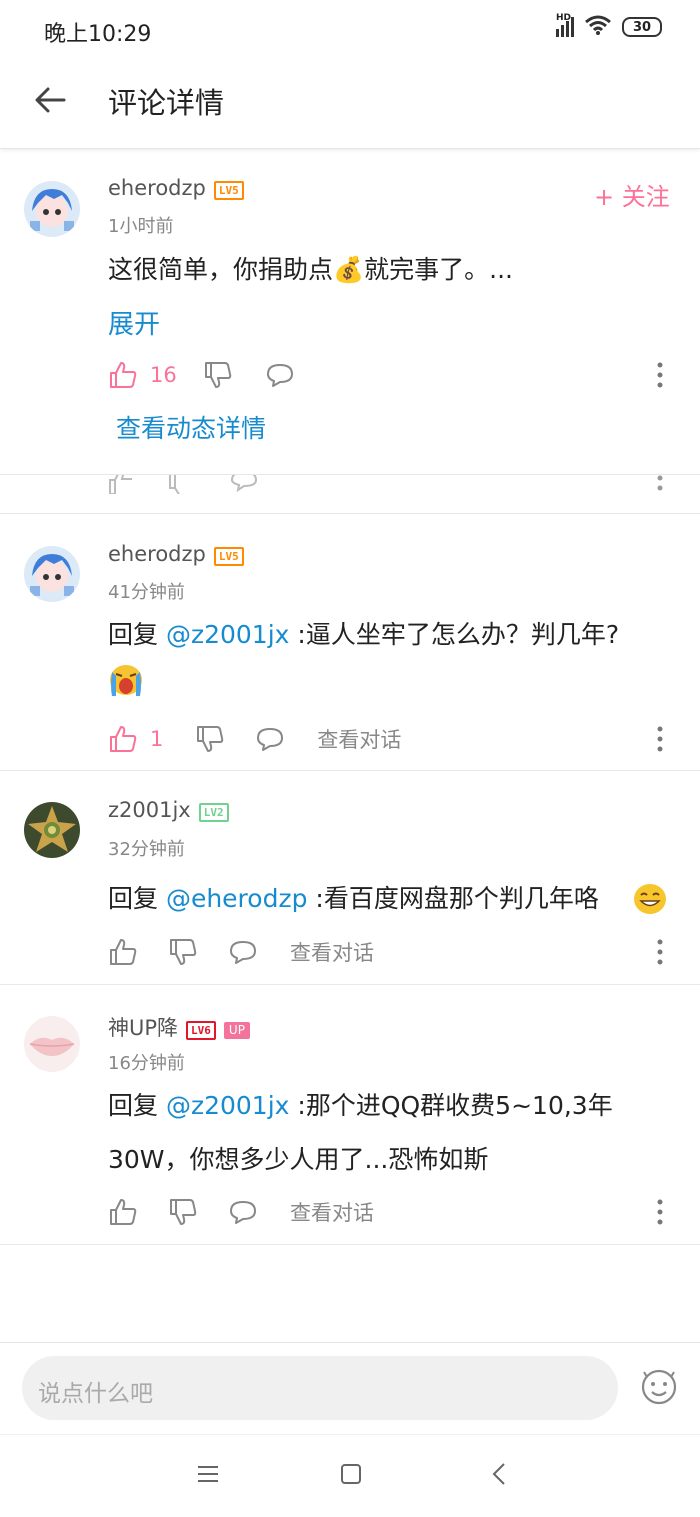 Image resolution: width=700 pixels, height=1517 pixels. Describe the element at coordinates (141, 226) in the screenshot. I see `comment-time: 1小时前` at that location.